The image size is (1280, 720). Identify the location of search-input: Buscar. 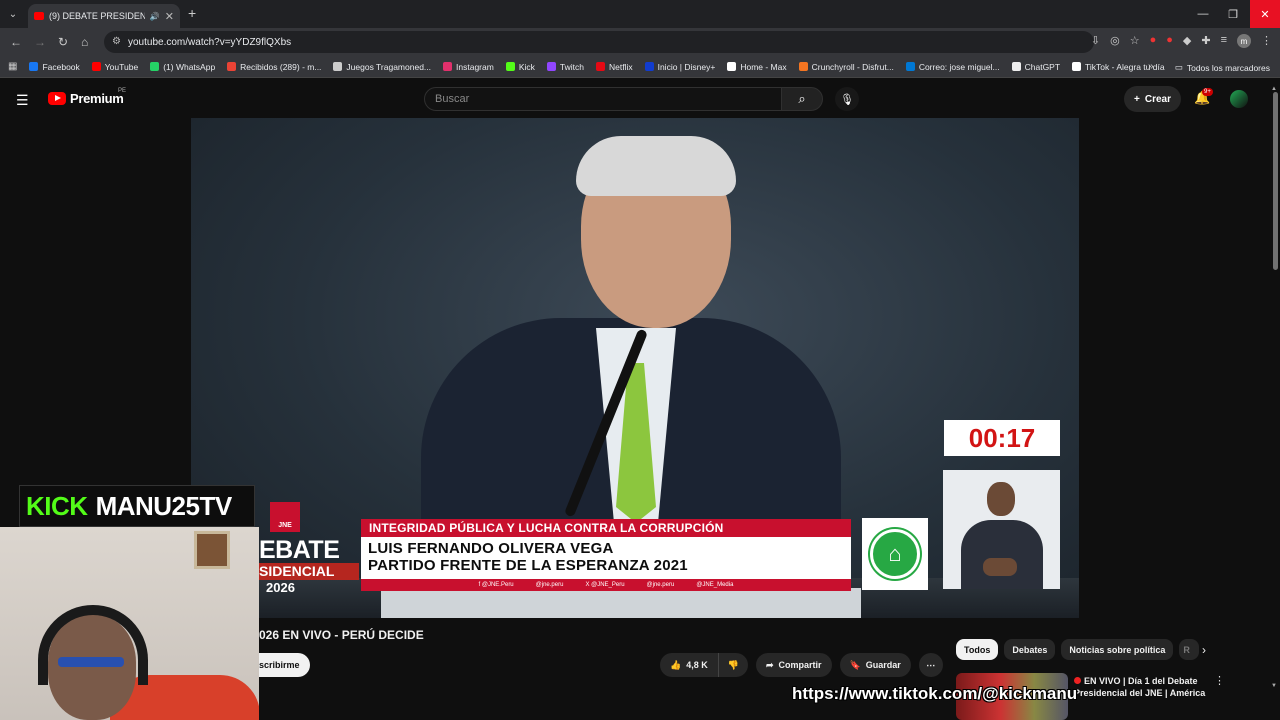
(603, 99).